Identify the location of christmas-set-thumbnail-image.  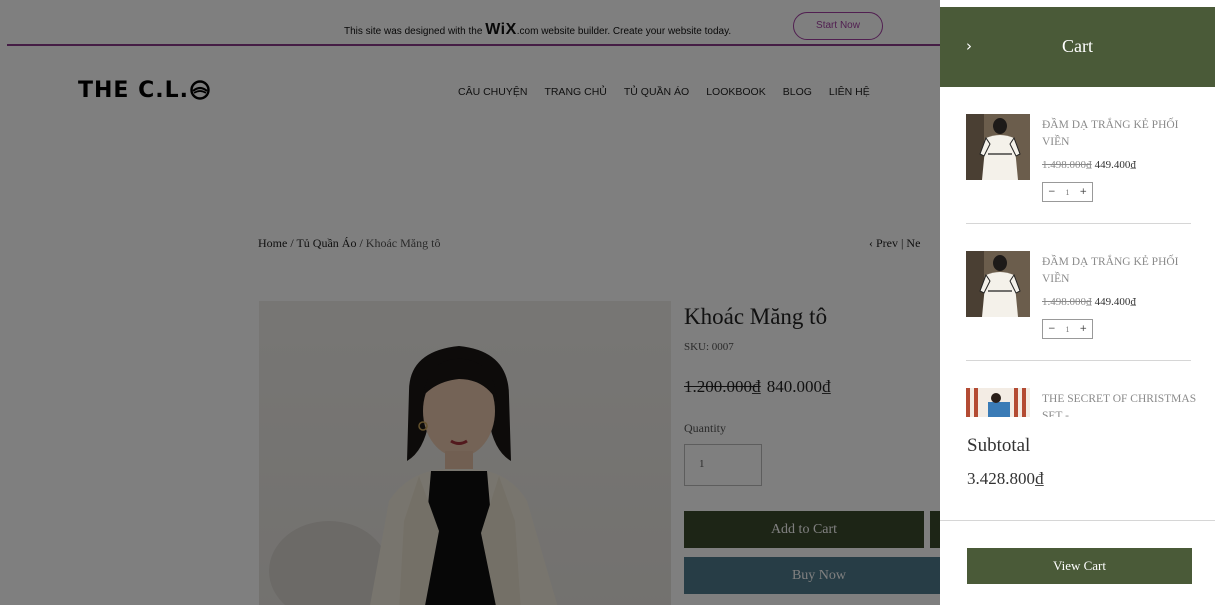
(998, 402).